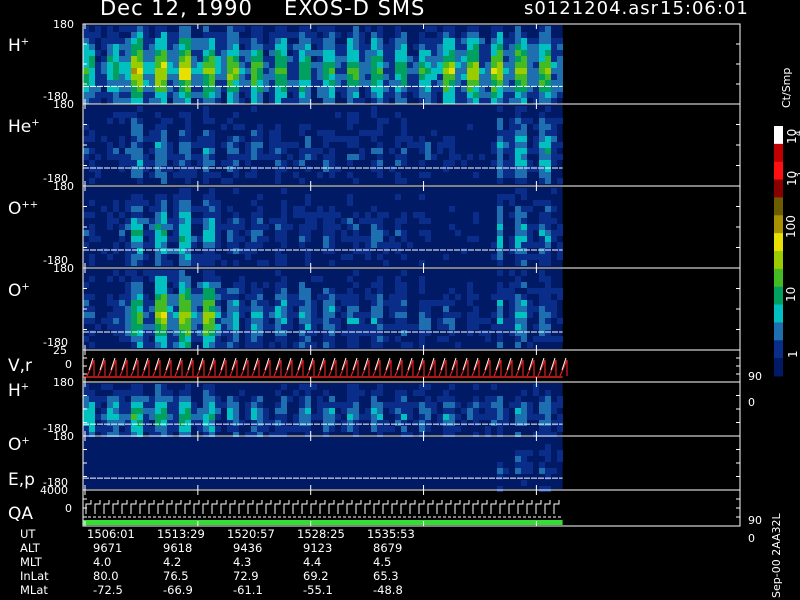 This screenshot has width=800, height=600. What do you see at coordinates (430, 507) in the screenshot?
I see `ep-step-trace` at bounding box center [430, 507].